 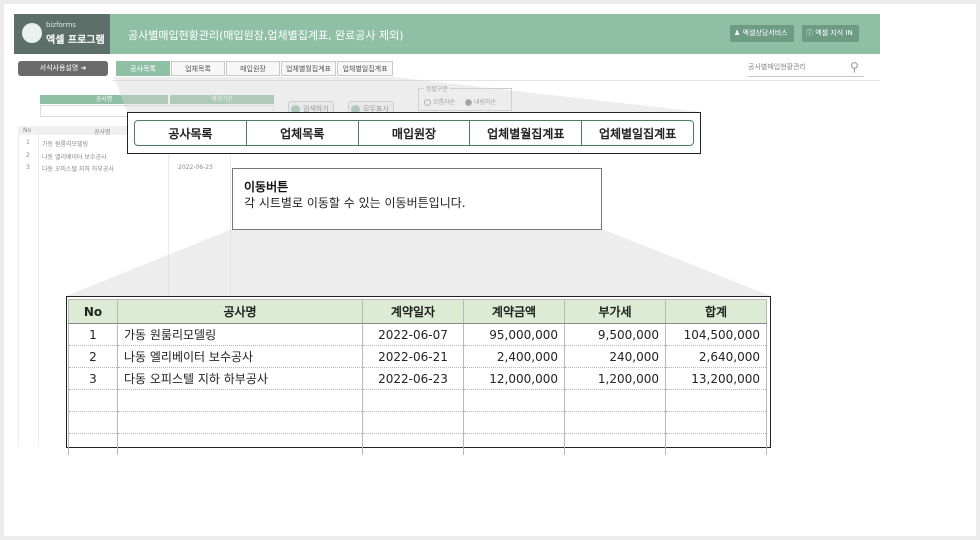 What do you see at coordinates (716, 311) in the screenshot?
I see `col-header-total: 합계` at bounding box center [716, 311].